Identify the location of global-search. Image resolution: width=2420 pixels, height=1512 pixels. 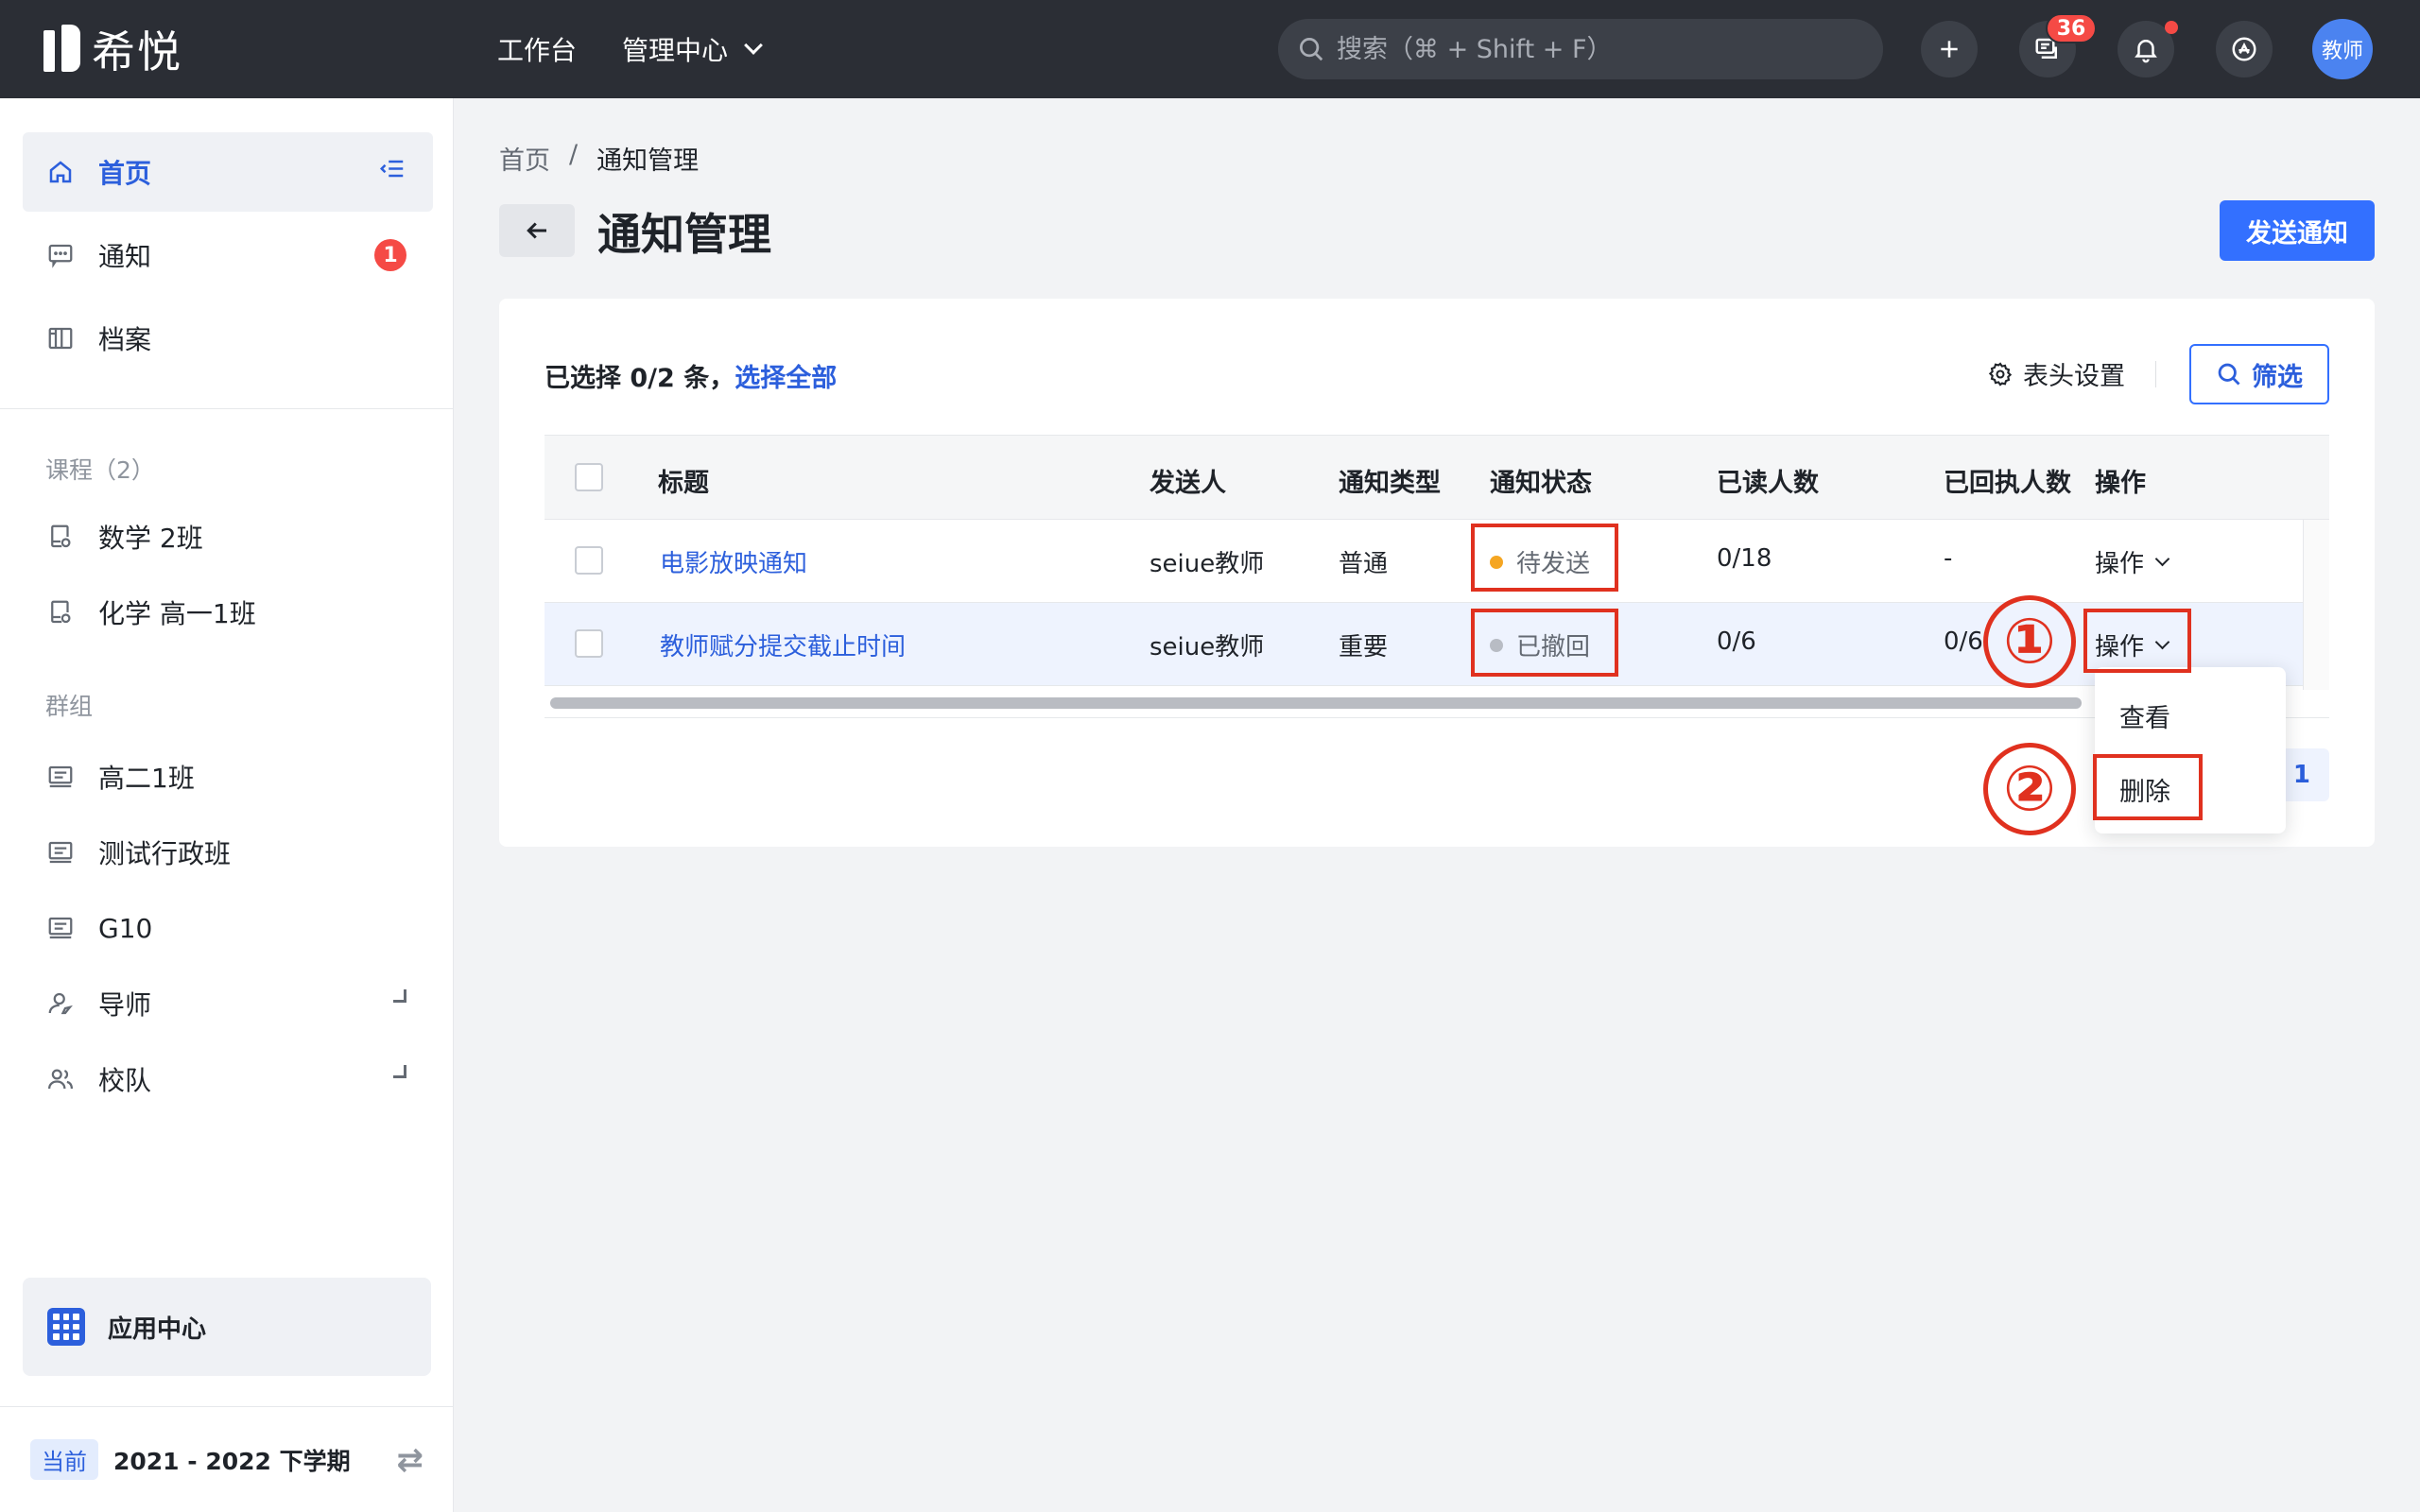
(1580, 49).